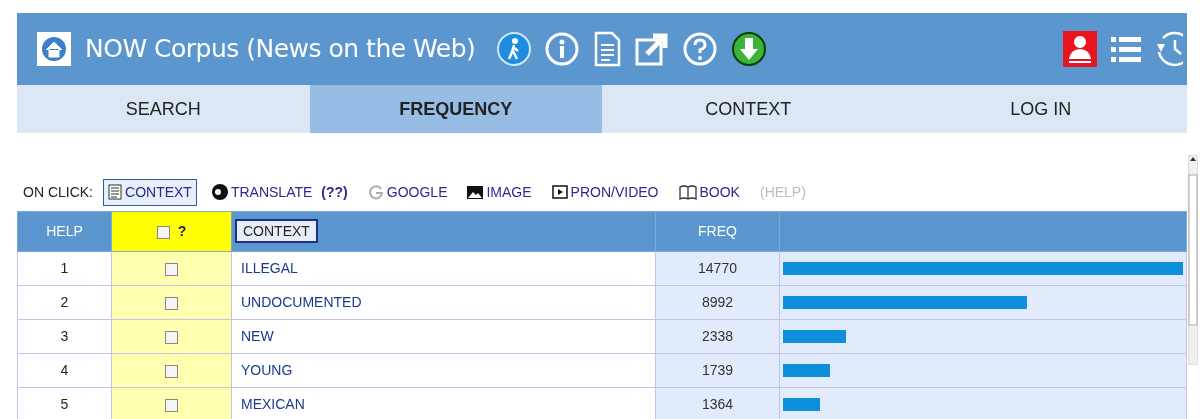  What do you see at coordinates (709, 192) in the screenshot?
I see `on-click-option: BOOK` at bounding box center [709, 192].